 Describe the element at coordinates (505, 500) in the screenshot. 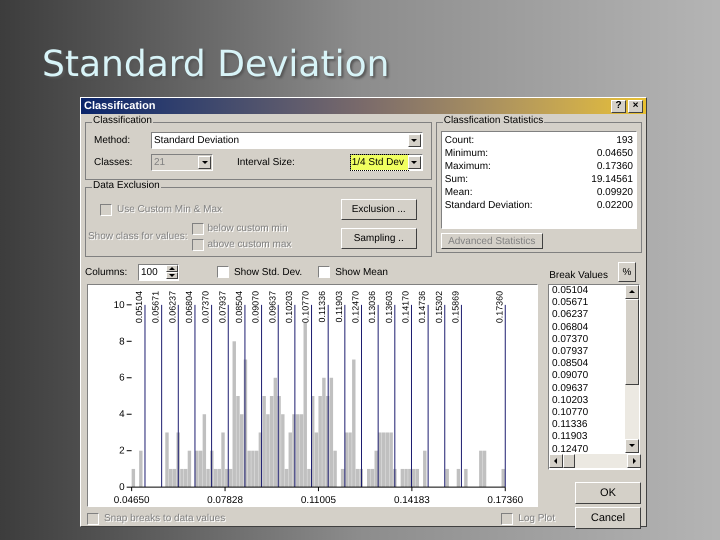

I see `x-tick-label: 0.17360` at that location.